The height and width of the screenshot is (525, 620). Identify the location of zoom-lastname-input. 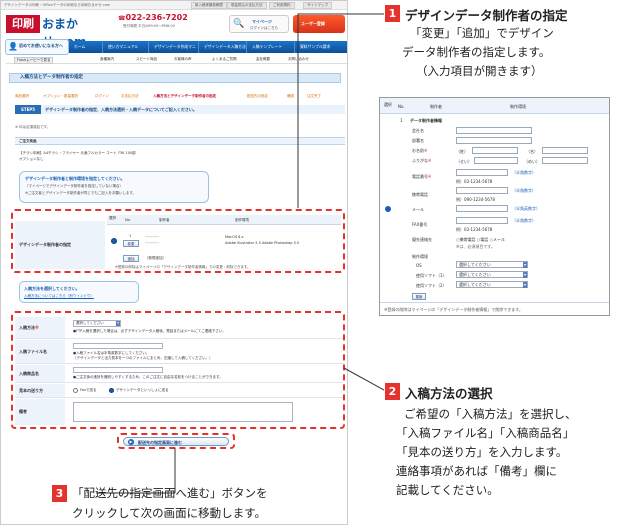
(495, 150).